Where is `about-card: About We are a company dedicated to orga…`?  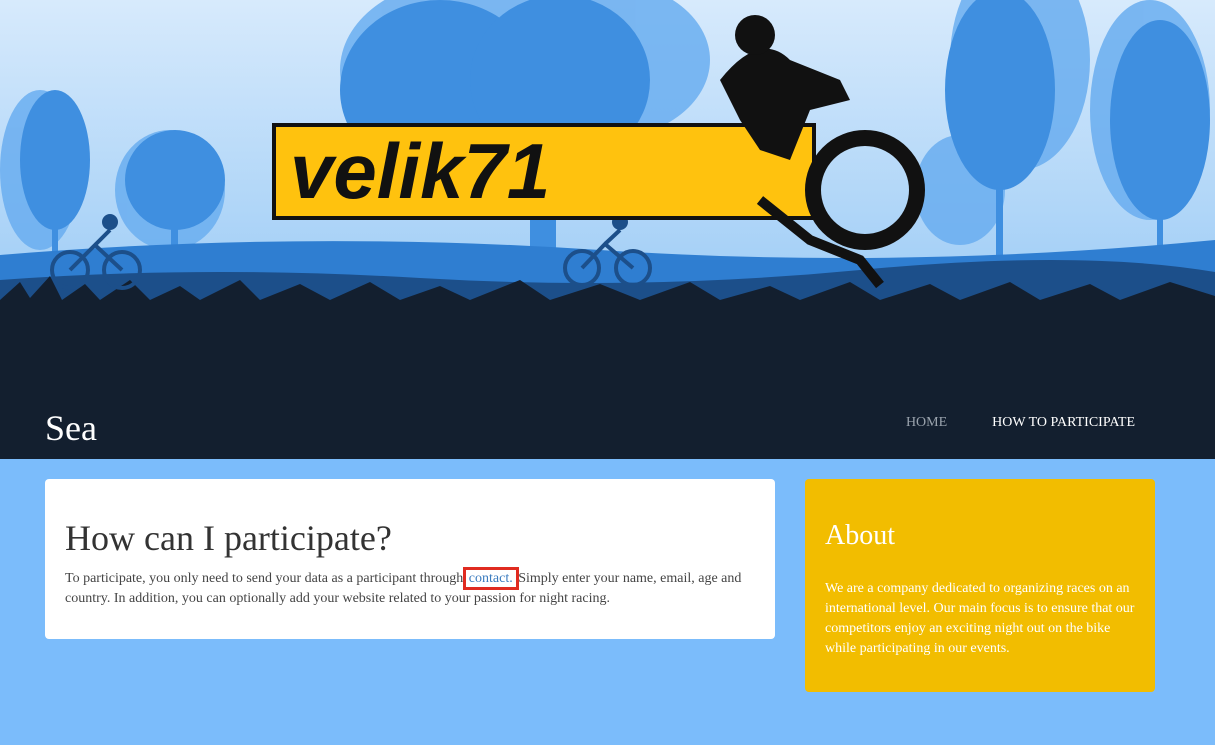 about-card: About We are a company dedicated to orga… is located at coordinates (980, 585).